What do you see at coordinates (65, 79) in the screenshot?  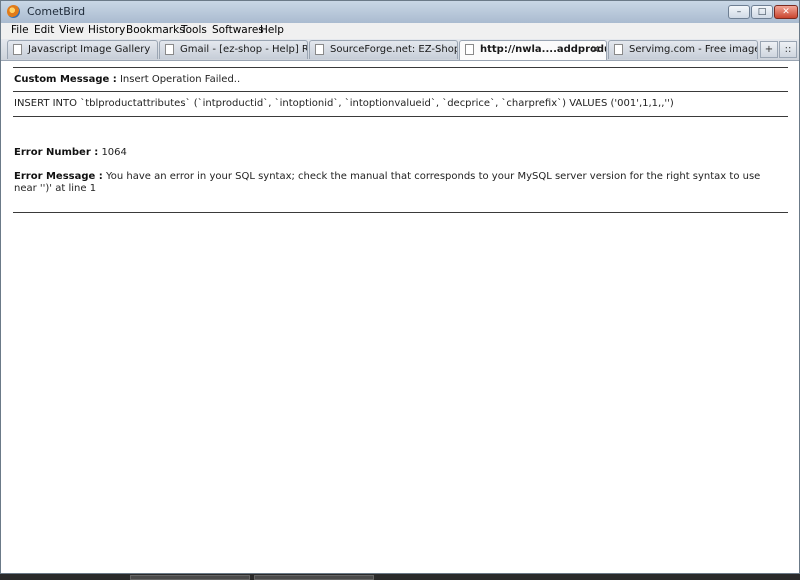 I see `custom-message-label: Custom Message :` at bounding box center [65, 79].